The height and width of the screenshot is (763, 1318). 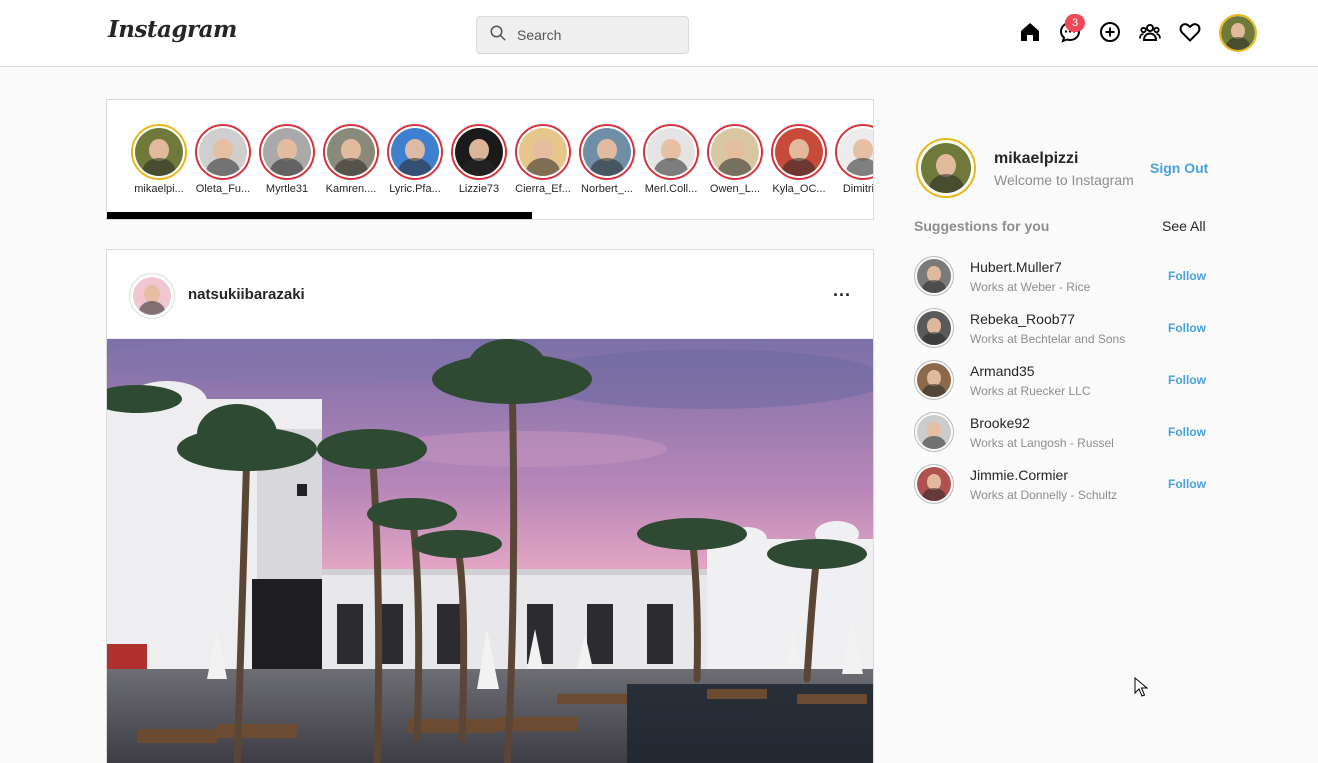 What do you see at coordinates (1016, 267) in the screenshot?
I see `suggestion-username: Hubert.Muller7` at bounding box center [1016, 267].